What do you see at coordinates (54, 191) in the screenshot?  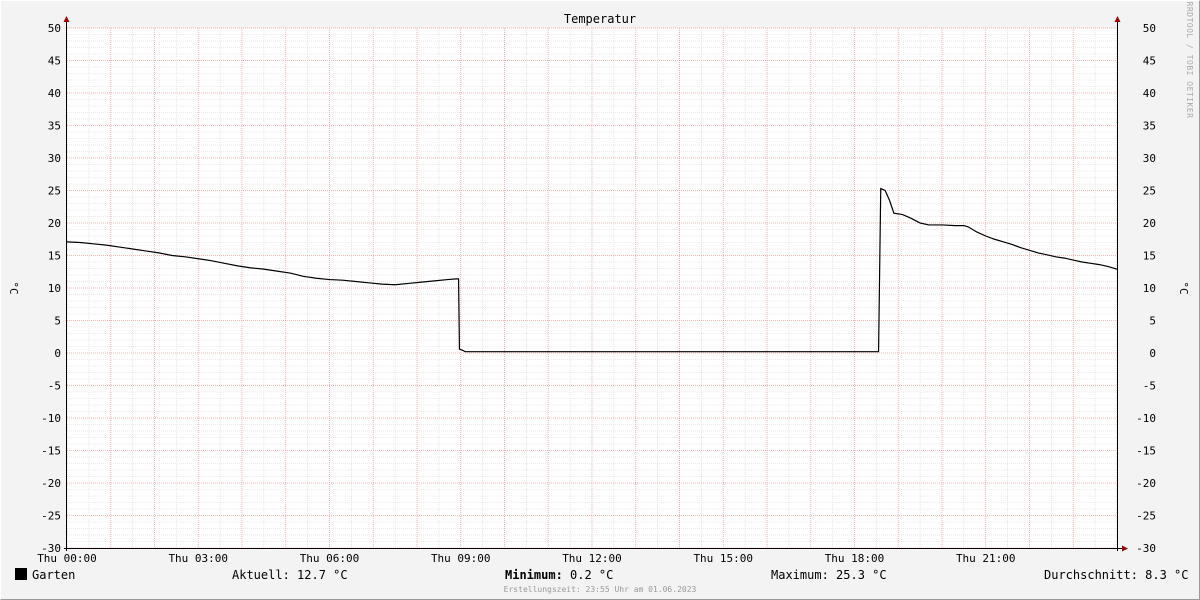 I see `y-tick-label-left: 25` at bounding box center [54, 191].